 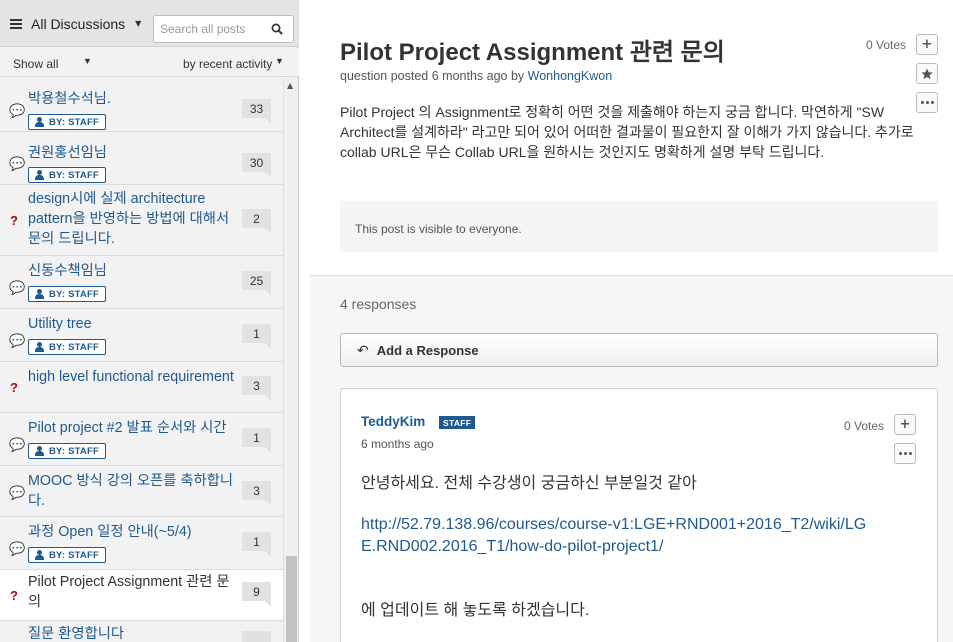 I want to click on thread-item: 질문 환영합니다, so click(x=141, y=631).